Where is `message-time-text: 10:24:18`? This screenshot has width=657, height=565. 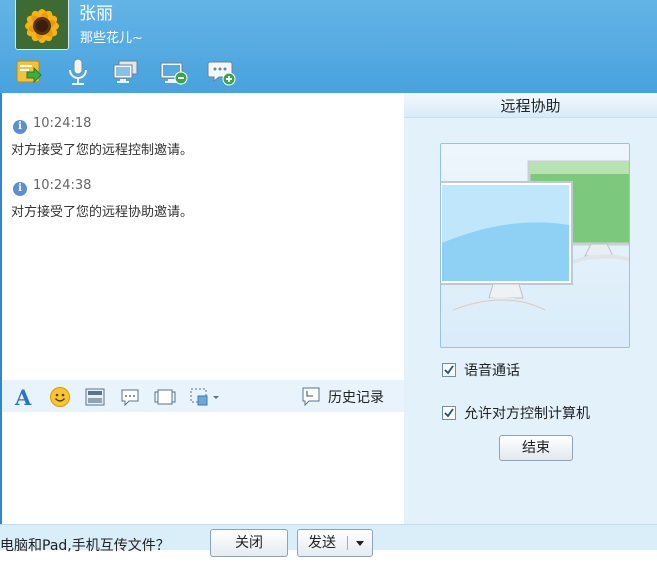 message-time-text: 10:24:18 is located at coordinates (62, 123).